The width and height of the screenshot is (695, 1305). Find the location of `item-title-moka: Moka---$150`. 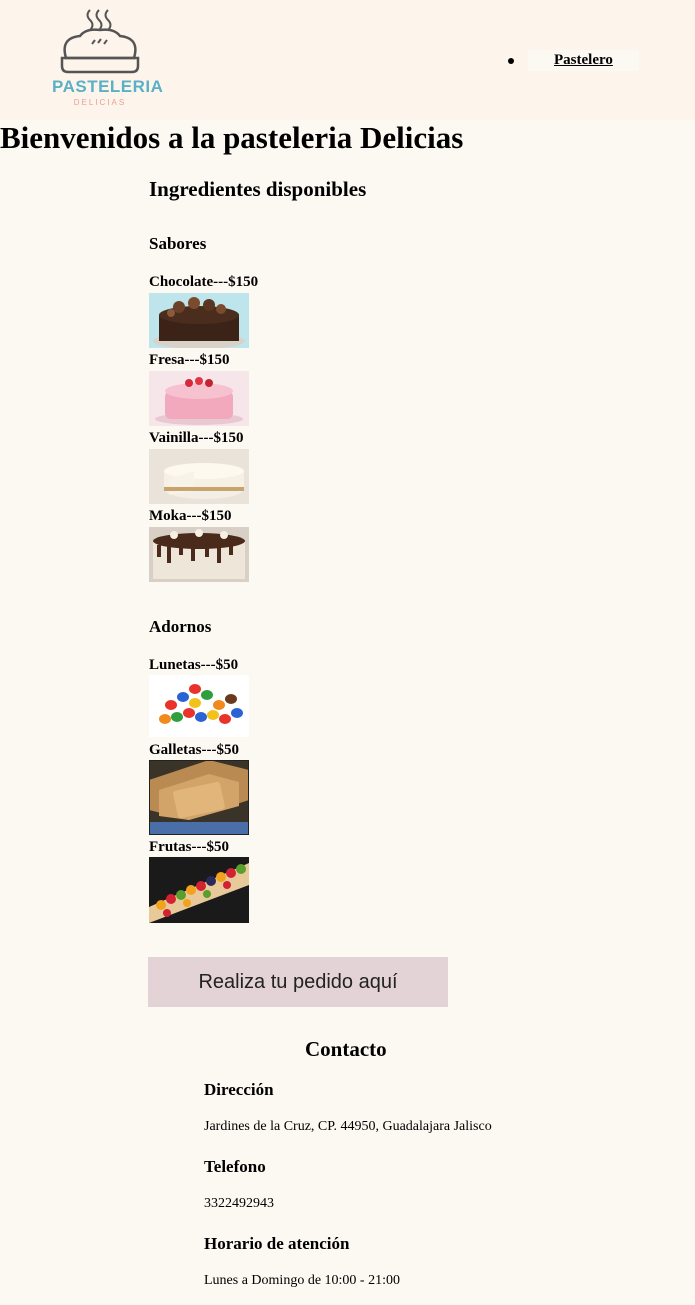

item-title-moka: Moka---$150 is located at coordinates (190, 516).